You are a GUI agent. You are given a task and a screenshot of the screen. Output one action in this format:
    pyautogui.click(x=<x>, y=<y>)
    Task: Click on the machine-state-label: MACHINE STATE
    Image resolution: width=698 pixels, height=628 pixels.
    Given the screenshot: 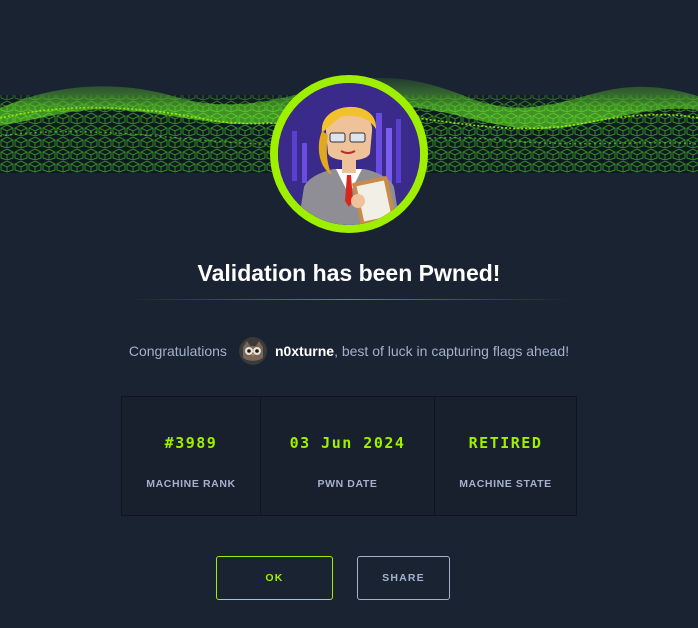 What is the action you would take?
    pyautogui.click(x=505, y=484)
    